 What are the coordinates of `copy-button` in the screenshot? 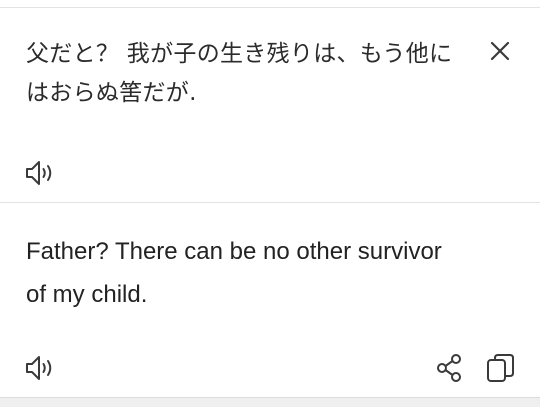 It's located at (501, 368).